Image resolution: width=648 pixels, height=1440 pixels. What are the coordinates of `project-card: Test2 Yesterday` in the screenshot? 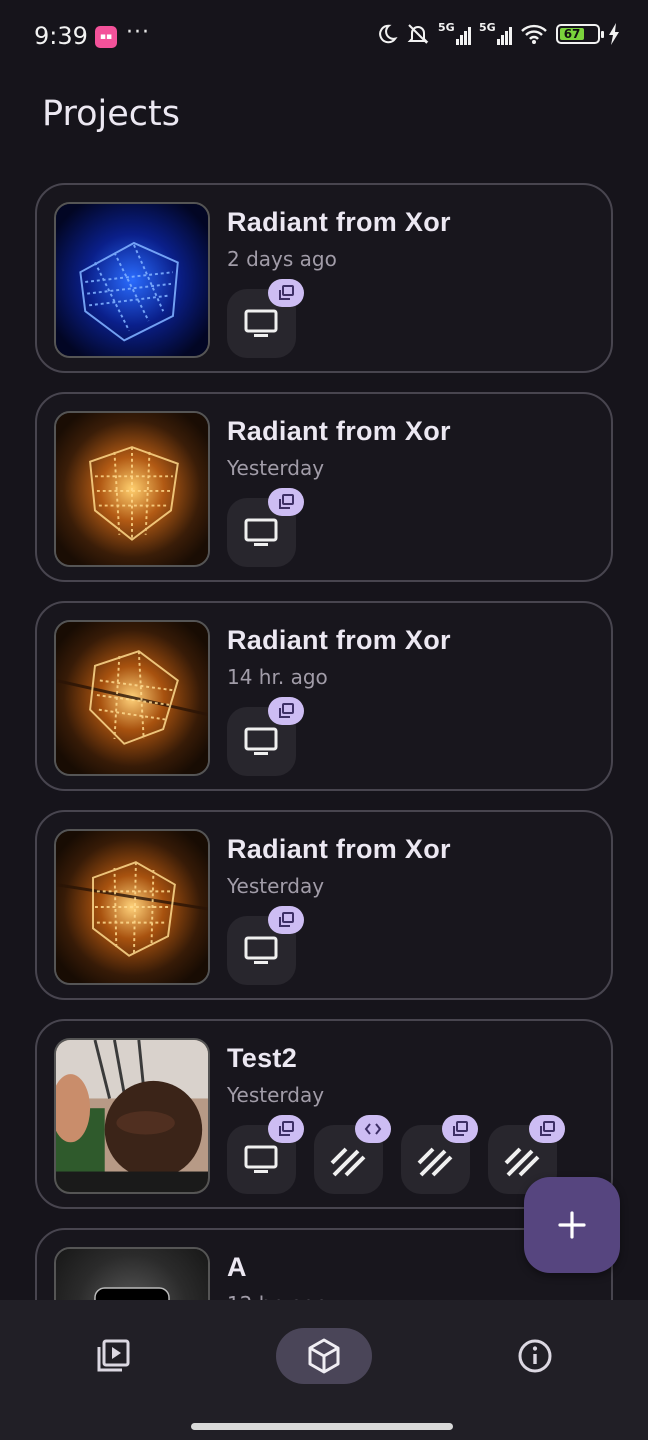 It's located at (324, 1114).